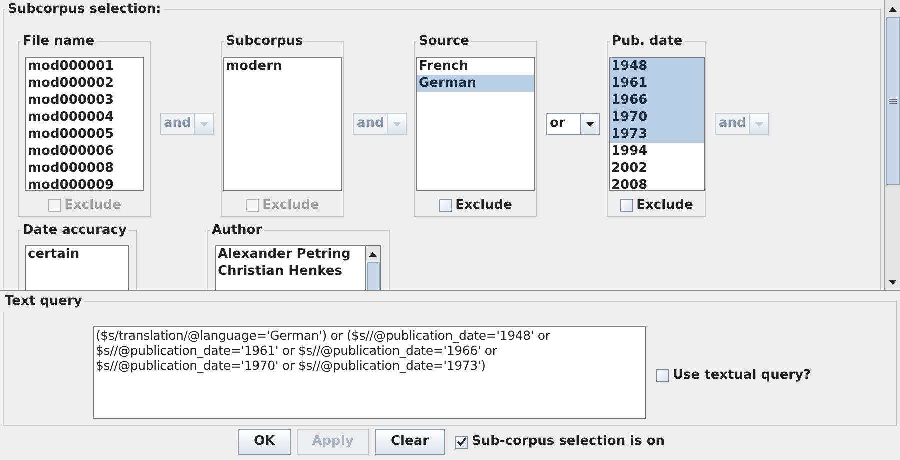 The height and width of the screenshot is (460, 900). Describe the element at coordinates (44, 302) in the screenshot. I see `panel-title: Text query` at that location.